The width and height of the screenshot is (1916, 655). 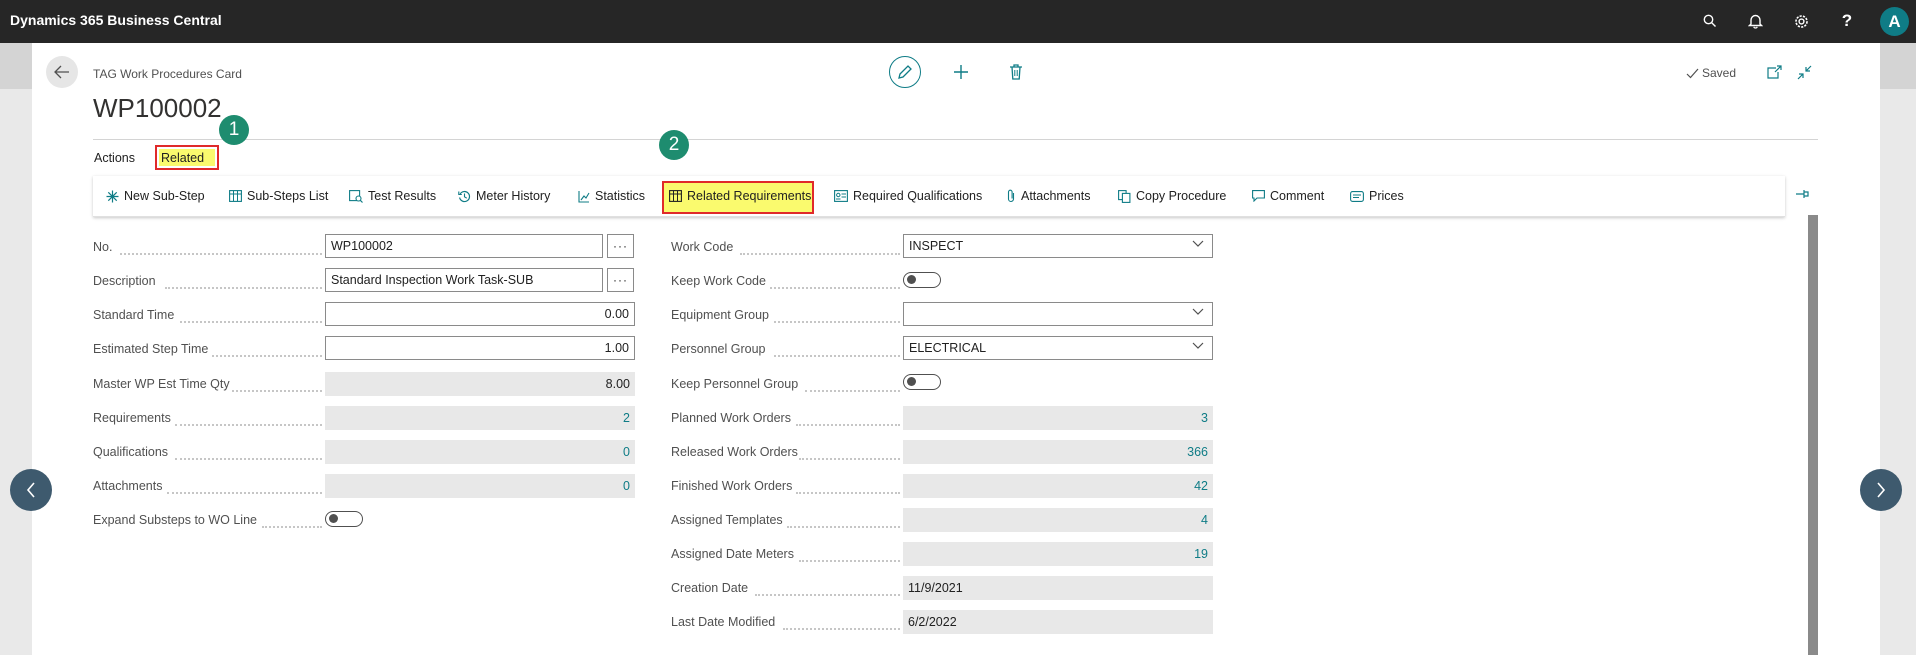 I want to click on new-sparkle-icon, so click(x=112, y=196).